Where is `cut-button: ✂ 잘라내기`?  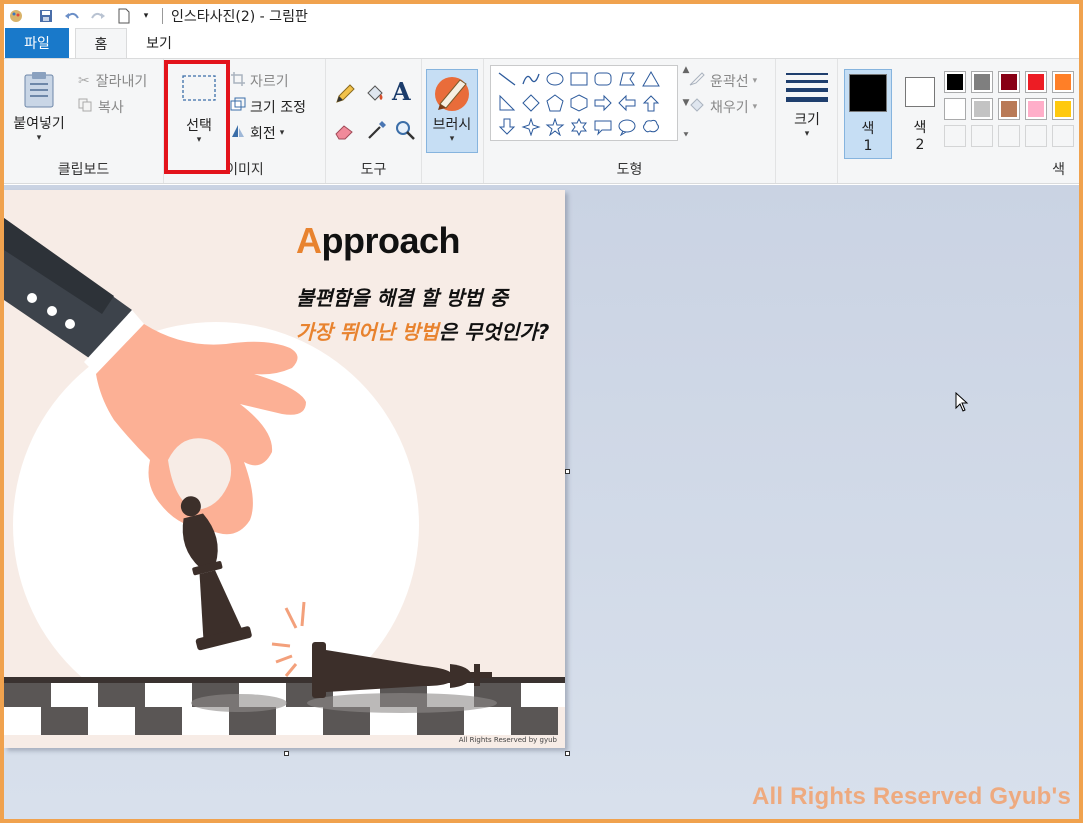 cut-button: ✂ 잘라내기 is located at coordinates (112, 81).